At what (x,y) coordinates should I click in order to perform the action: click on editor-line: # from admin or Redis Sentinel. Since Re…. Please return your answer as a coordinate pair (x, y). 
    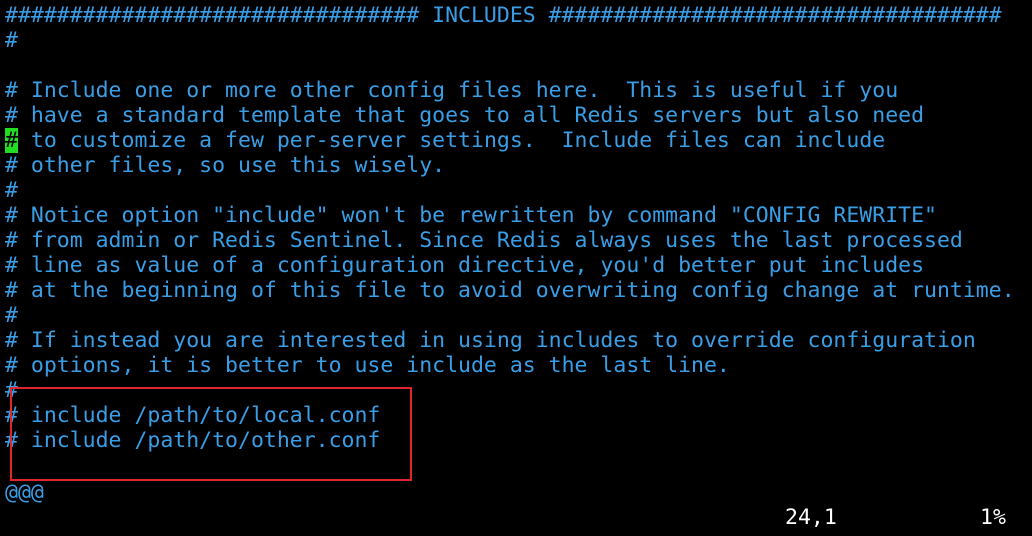
    Looking at the image, I should click on (484, 240).